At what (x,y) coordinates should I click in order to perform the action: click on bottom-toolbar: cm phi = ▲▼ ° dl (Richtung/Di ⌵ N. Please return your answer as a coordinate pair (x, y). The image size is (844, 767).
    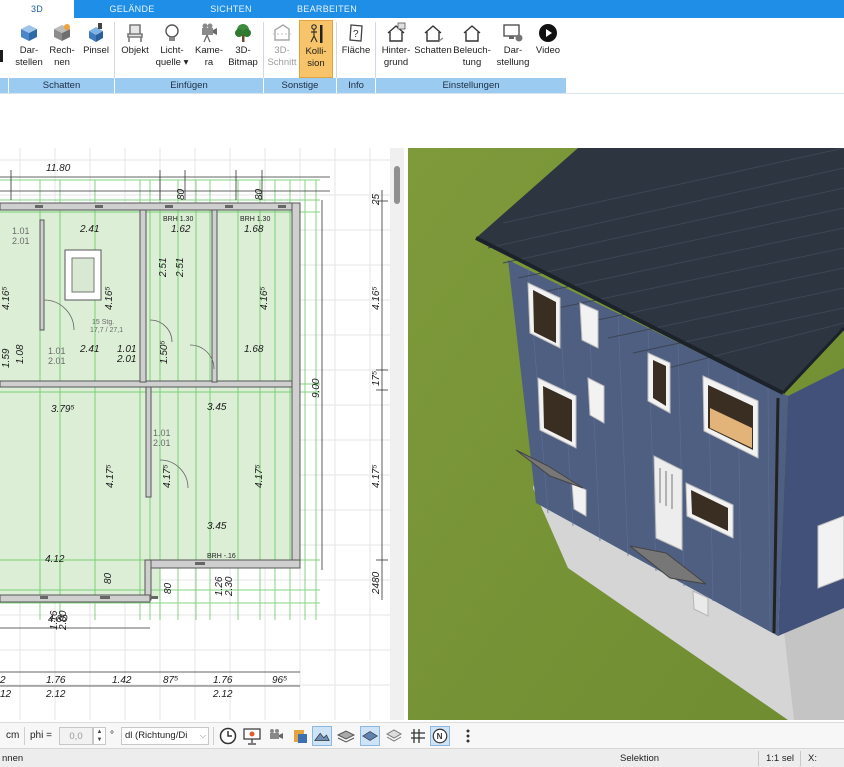
    Looking at the image, I should click on (422, 735).